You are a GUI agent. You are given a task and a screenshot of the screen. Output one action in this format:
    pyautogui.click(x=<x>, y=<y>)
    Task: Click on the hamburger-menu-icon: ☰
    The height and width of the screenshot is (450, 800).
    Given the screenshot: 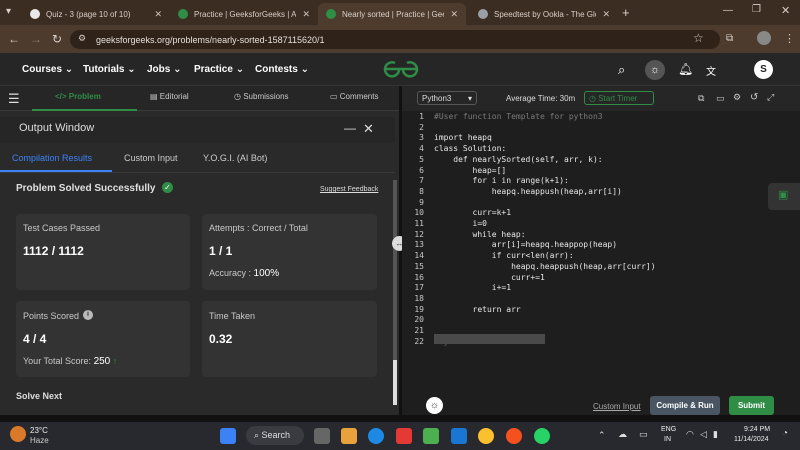 What is the action you would take?
    pyautogui.click(x=14, y=99)
    